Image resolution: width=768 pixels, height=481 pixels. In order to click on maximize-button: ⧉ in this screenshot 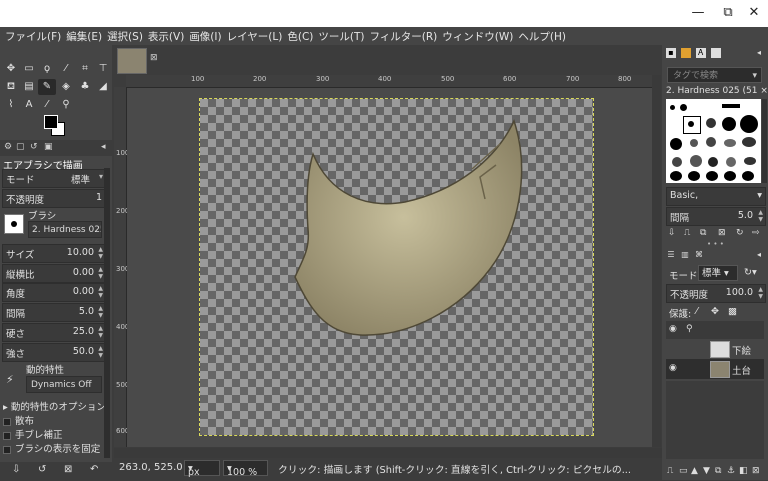, I will do `click(728, 13)`.